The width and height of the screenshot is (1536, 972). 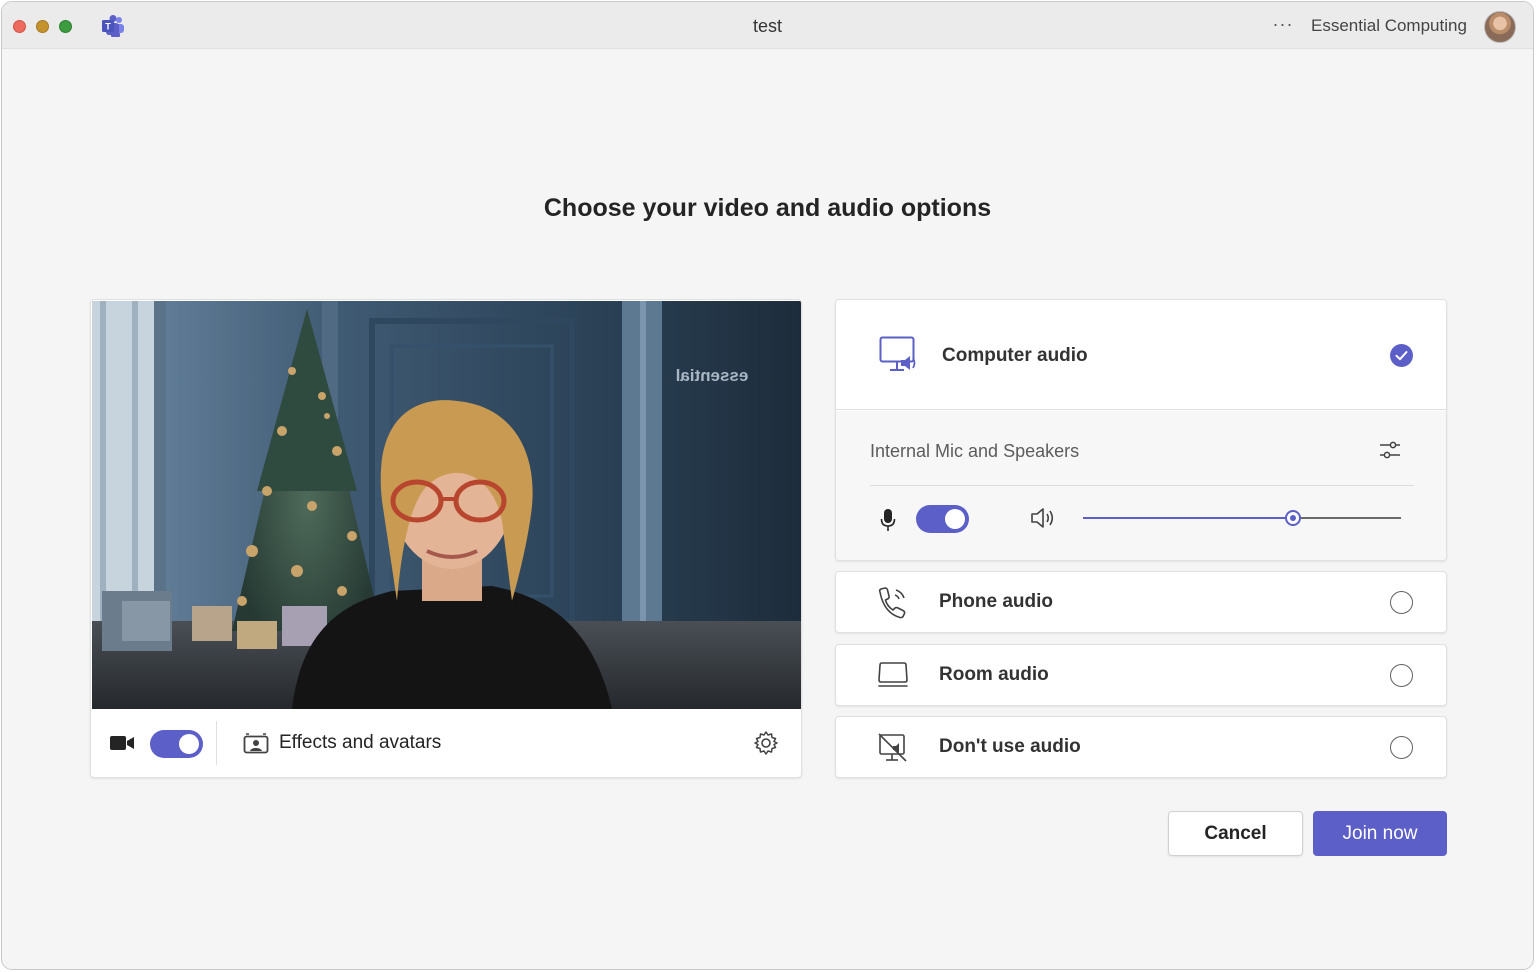 I want to click on no-audio-radio, so click(x=1401, y=747).